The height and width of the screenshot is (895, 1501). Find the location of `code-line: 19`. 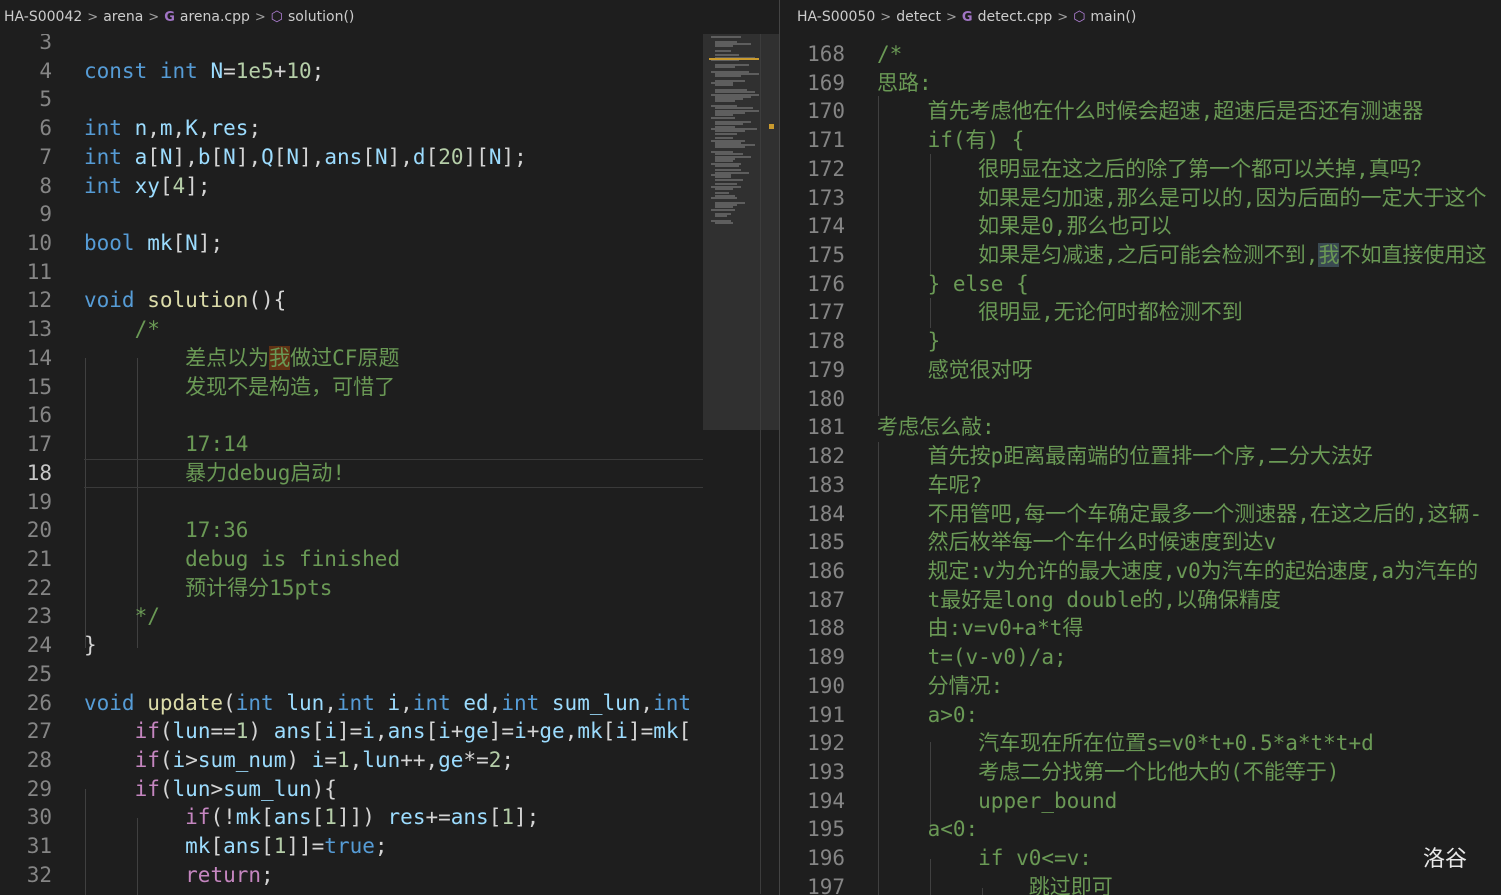

code-line: 19 is located at coordinates (351, 502).